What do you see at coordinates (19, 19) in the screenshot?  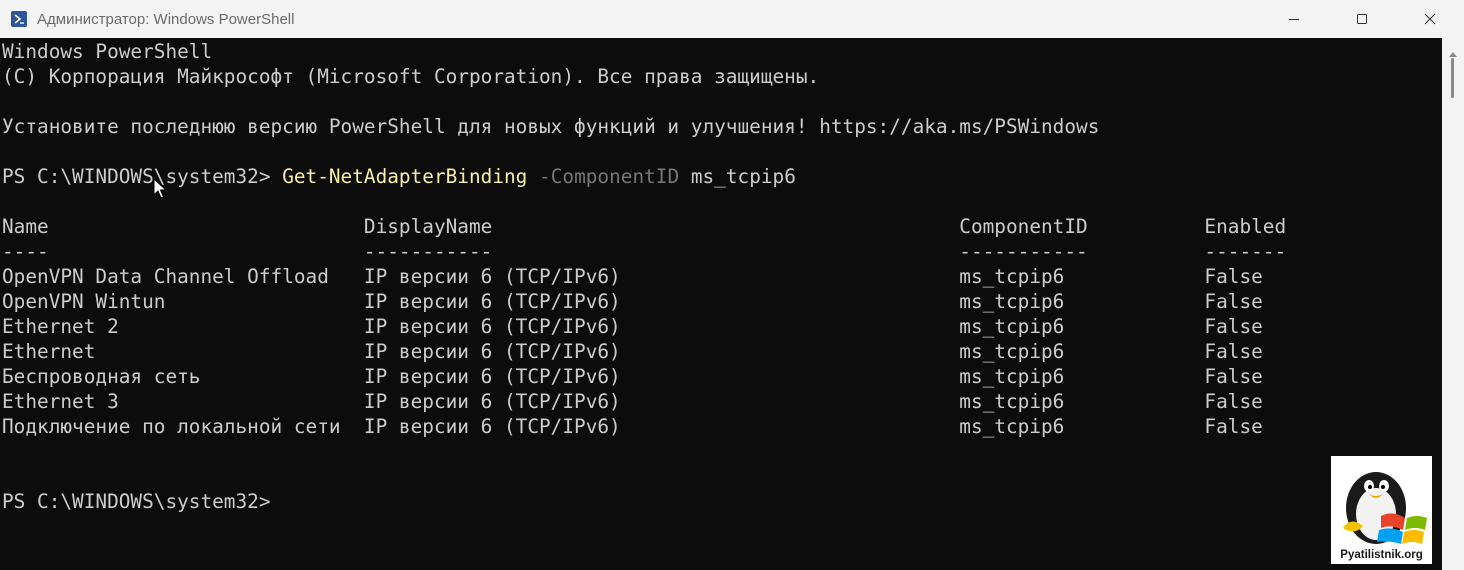 I see `powershell-icon` at bounding box center [19, 19].